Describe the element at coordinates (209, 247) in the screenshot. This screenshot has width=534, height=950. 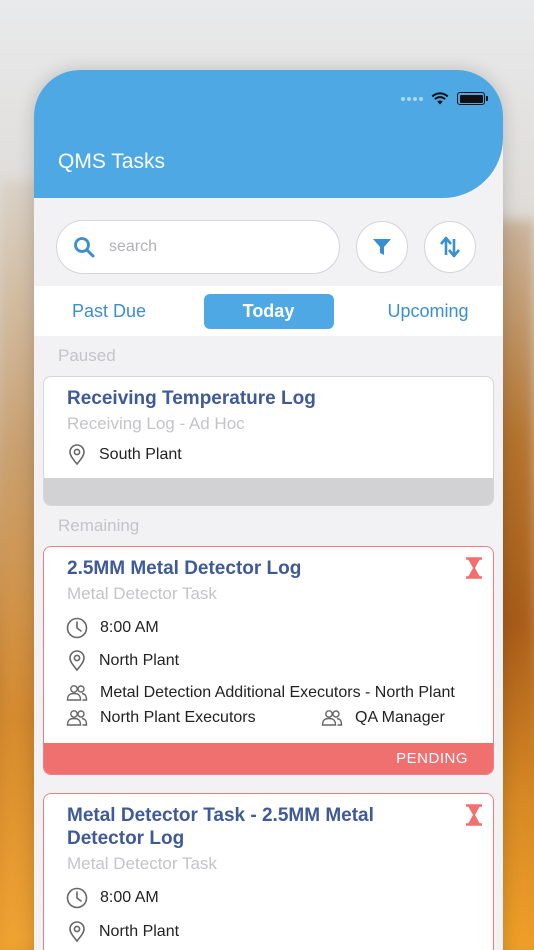
I see `search-input` at that location.